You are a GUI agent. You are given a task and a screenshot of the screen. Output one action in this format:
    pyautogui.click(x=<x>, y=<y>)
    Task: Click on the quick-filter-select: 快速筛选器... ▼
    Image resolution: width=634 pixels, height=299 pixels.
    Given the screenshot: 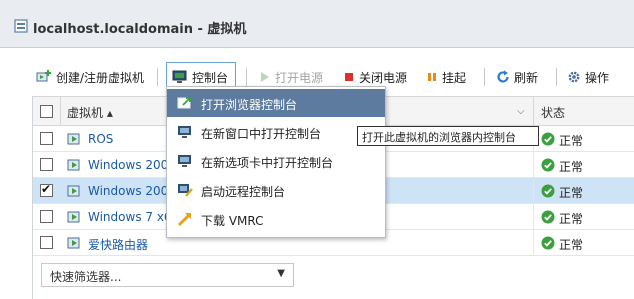 What is the action you would take?
    pyautogui.click(x=167, y=275)
    